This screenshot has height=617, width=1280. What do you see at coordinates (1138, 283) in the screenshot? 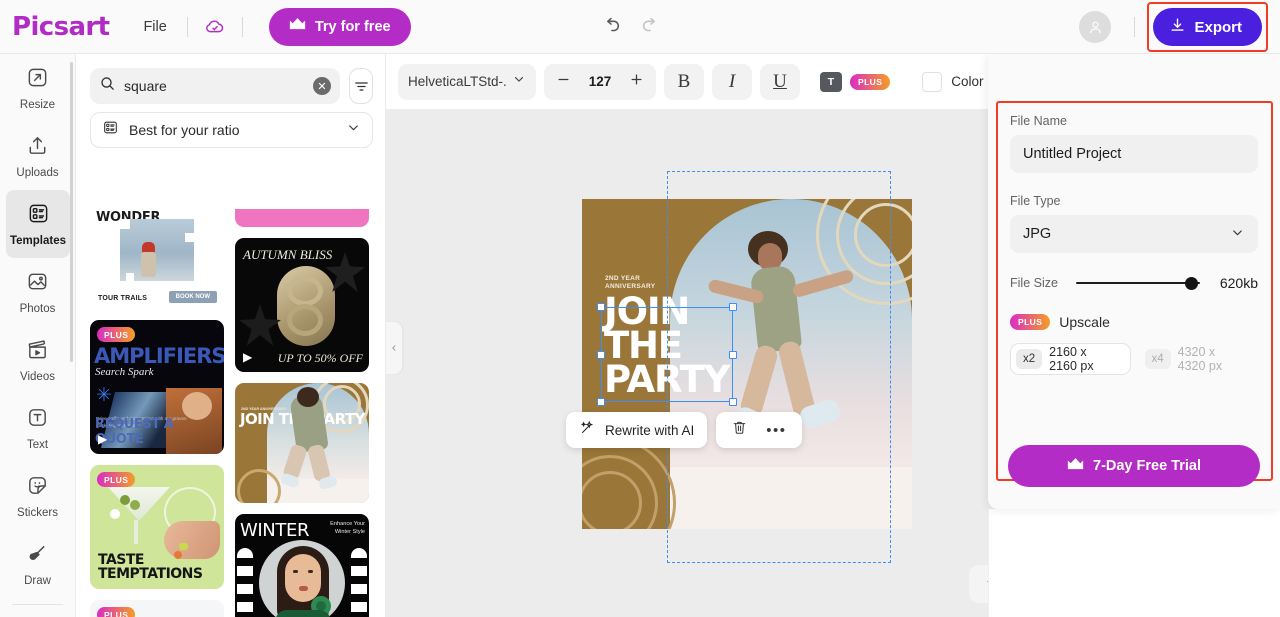
I see `file-size-slider` at bounding box center [1138, 283].